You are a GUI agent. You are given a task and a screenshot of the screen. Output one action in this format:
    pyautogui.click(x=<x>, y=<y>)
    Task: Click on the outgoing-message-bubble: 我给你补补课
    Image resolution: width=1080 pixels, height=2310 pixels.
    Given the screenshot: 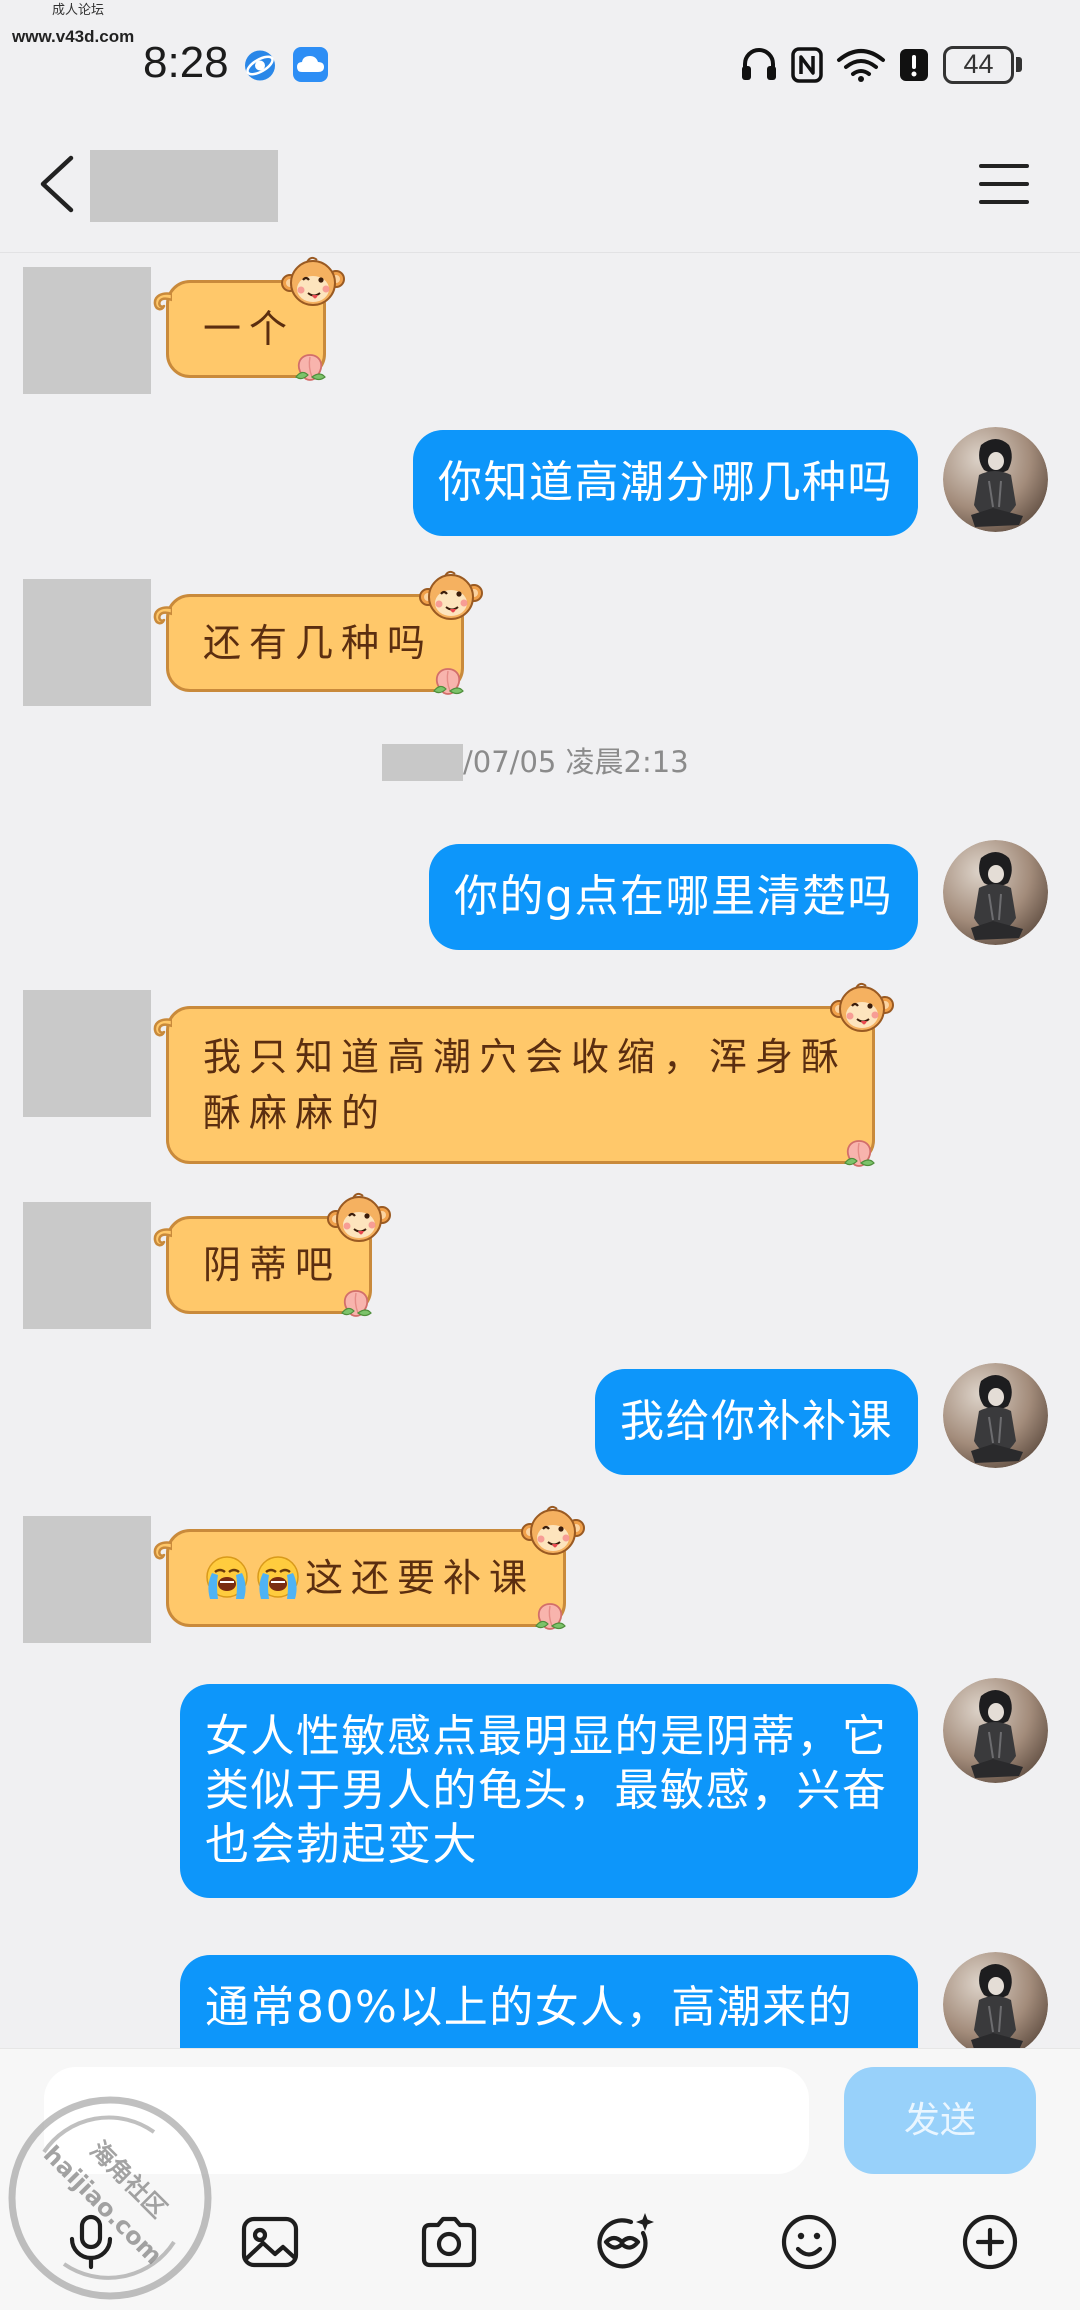 What is the action you would take?
    pyautogui.click(x=756, y=1422)
    